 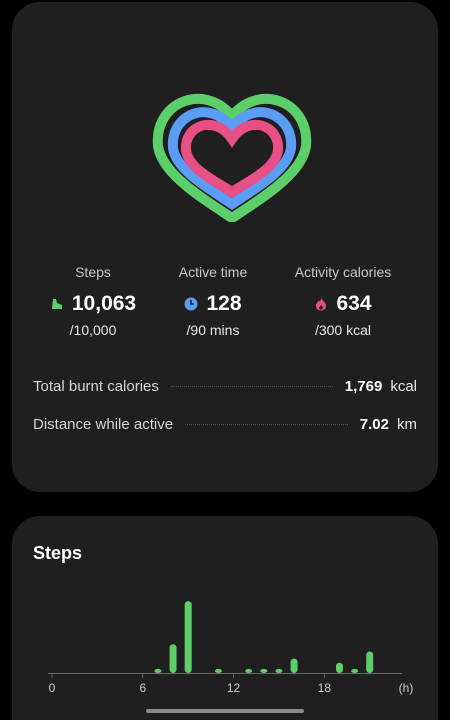 What do you see at coordinates (232, 157) in the screenshot?
I see `activity-heart-rings` at bounding box center [232, 157].